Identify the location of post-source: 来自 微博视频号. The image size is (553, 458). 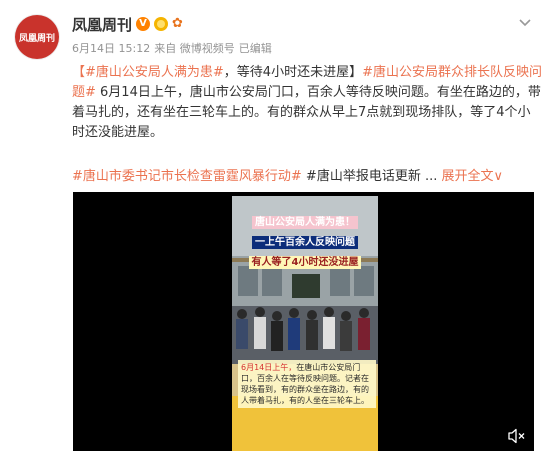
(194, 48).